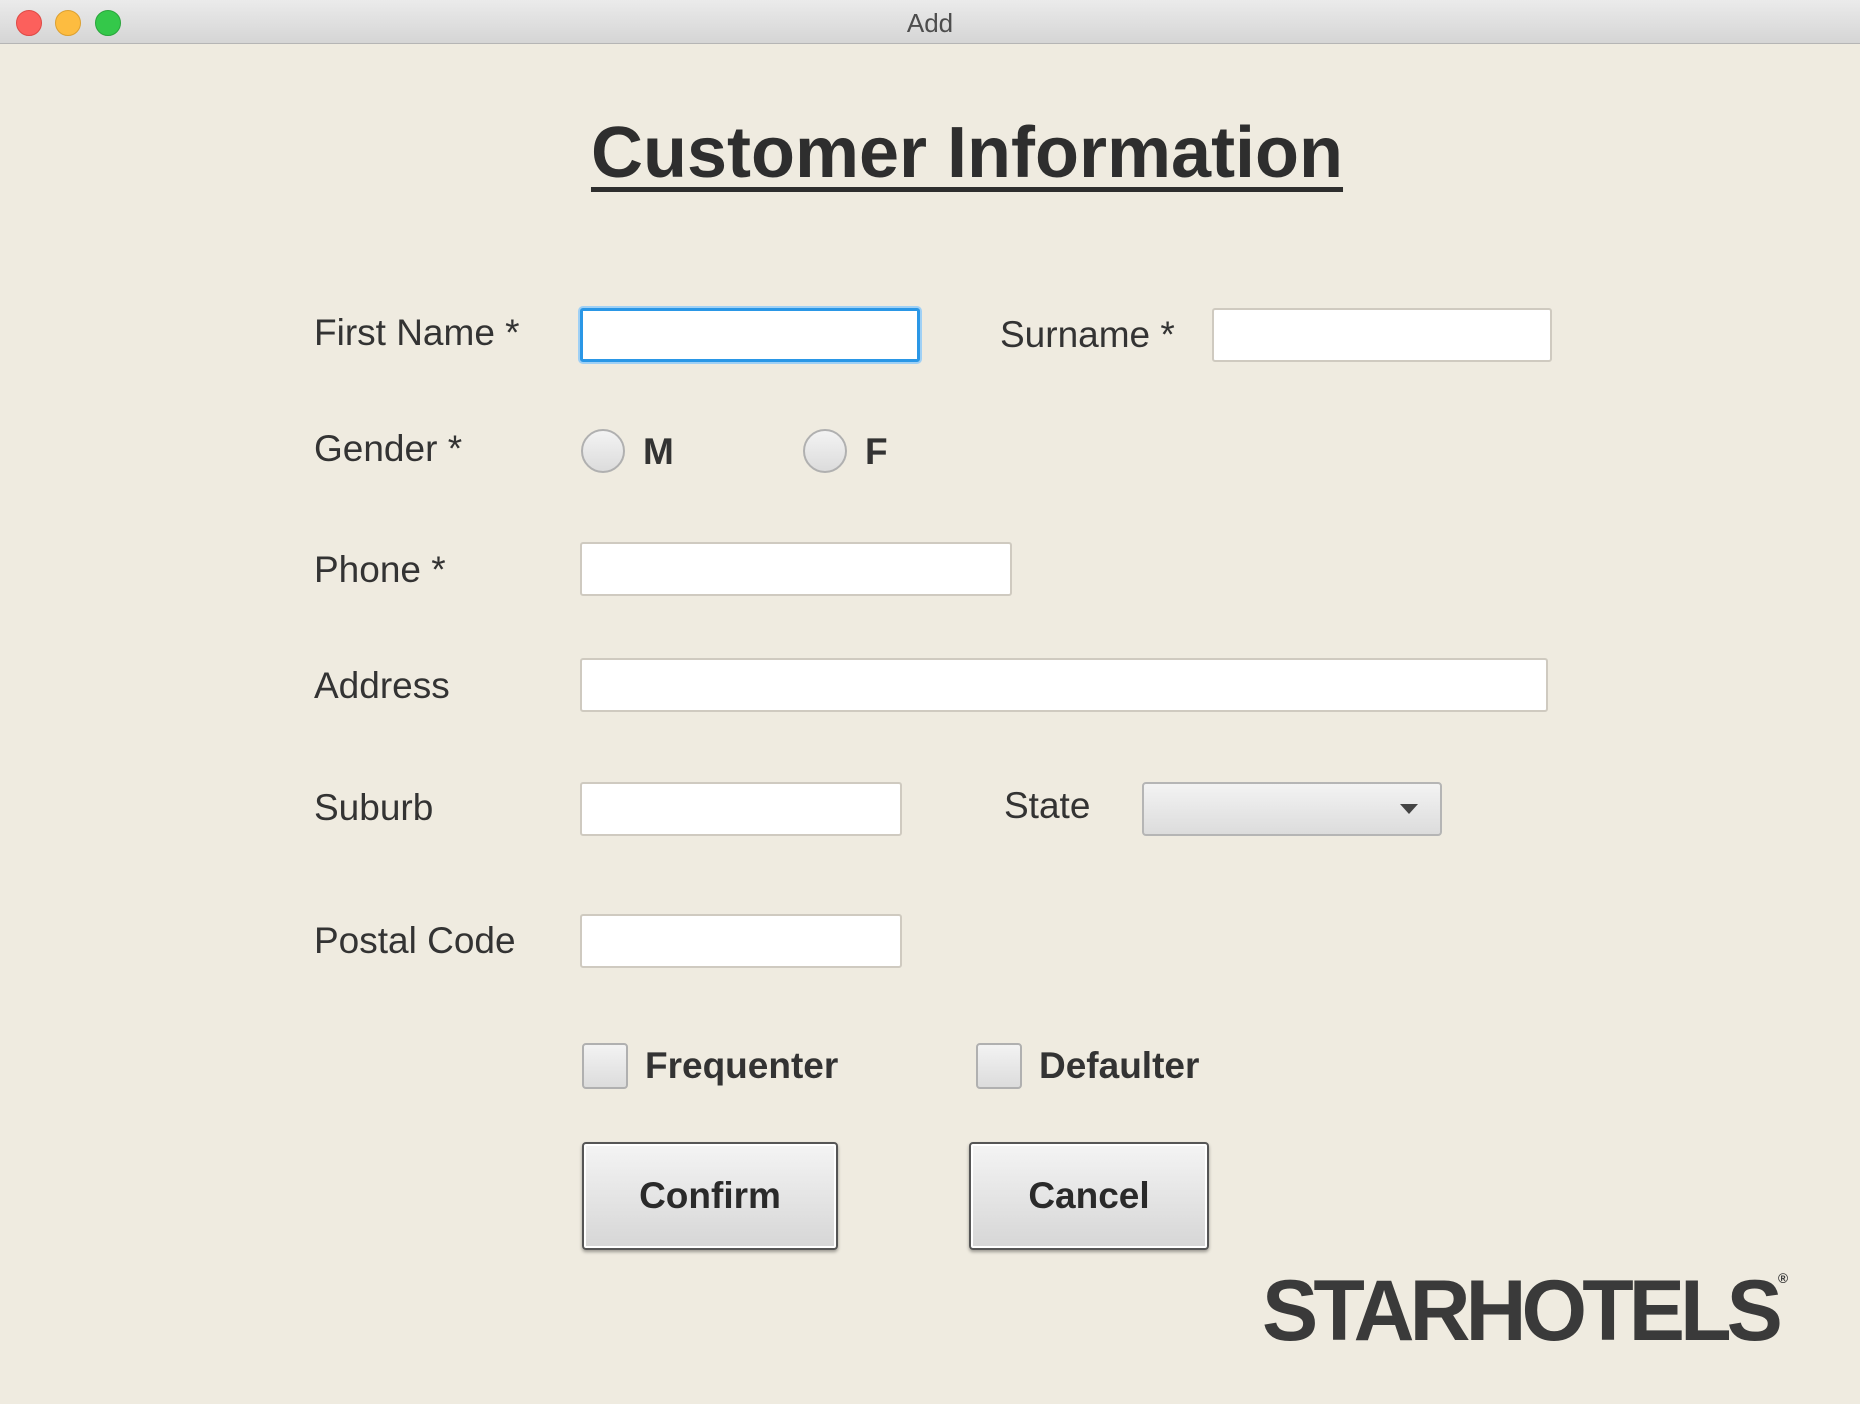 This screenshot has width=1860, height=1404. Describe the element at coordinates (1119, 1065) in the screenshot. I see `defaulter-label: Defaulter` at that location.